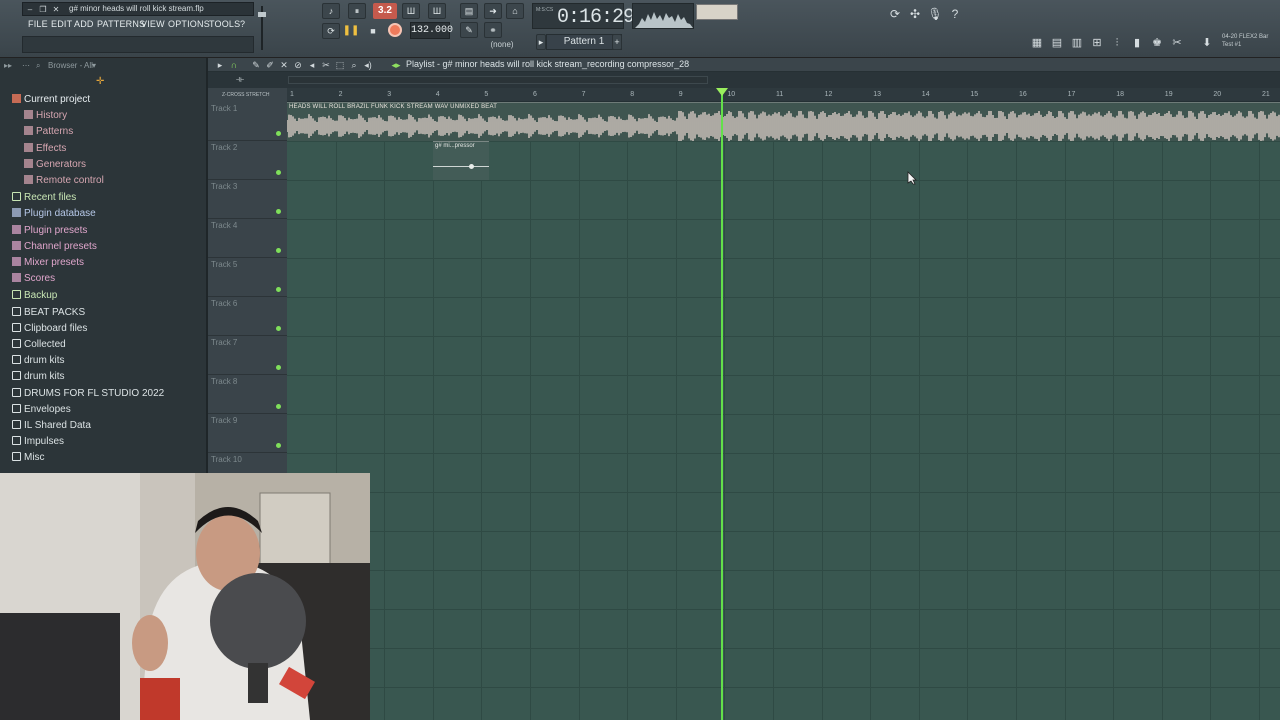 The height and width of the screenshot is (720, 1280). Describe the element at coordinates (498, 80) in the screenshot. I see `horizontal-scrollbar` at that location.